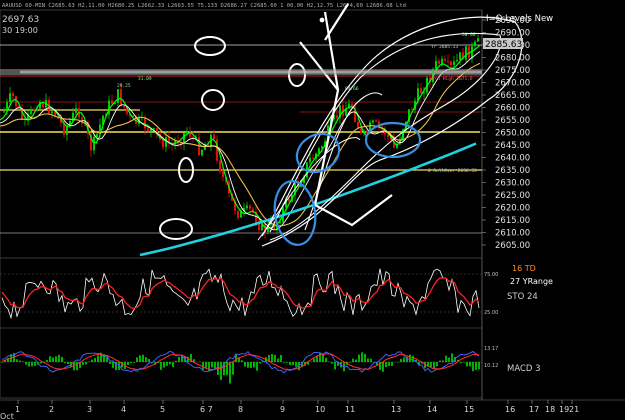  What do you see at coordinates (512, 209) in the screenshot?
I see `price-tick-label: 2620.00` at bounding box center [512, 209].